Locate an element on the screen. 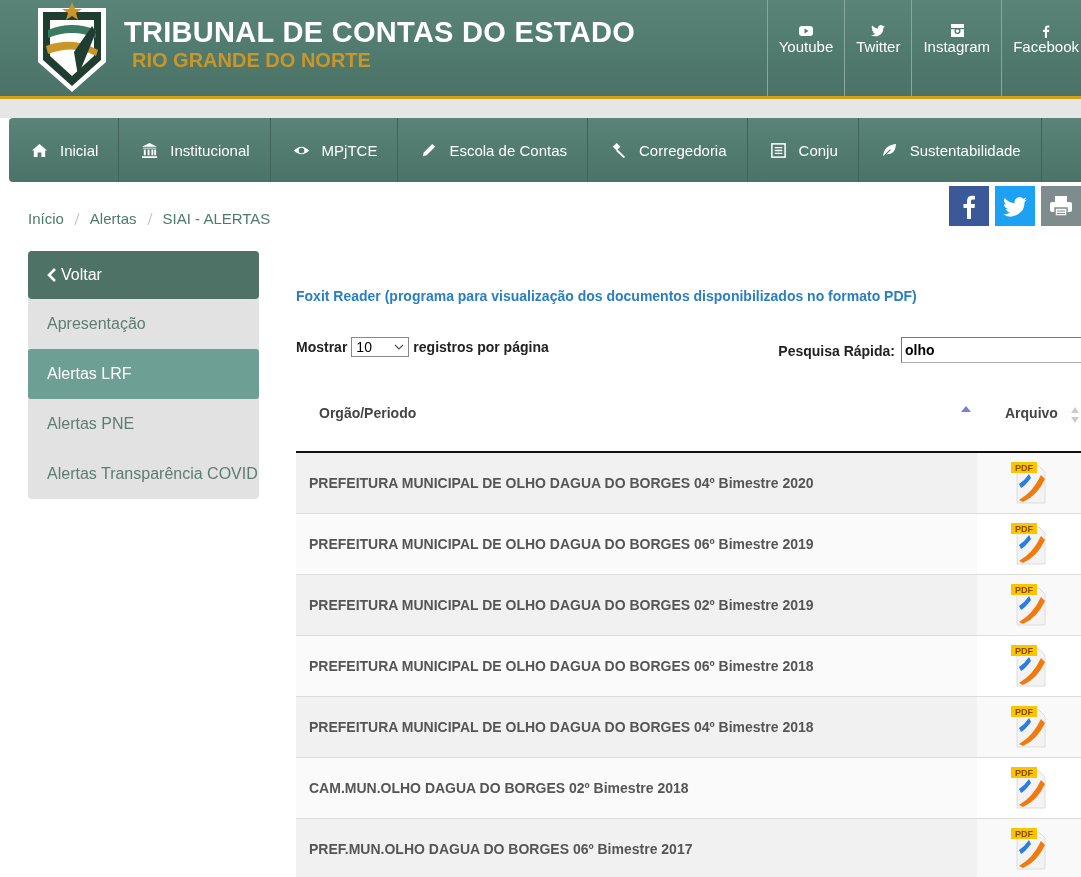 This screenshot has height=877, width=1081. chevron-left-icon is located at coordinates (52, 275).